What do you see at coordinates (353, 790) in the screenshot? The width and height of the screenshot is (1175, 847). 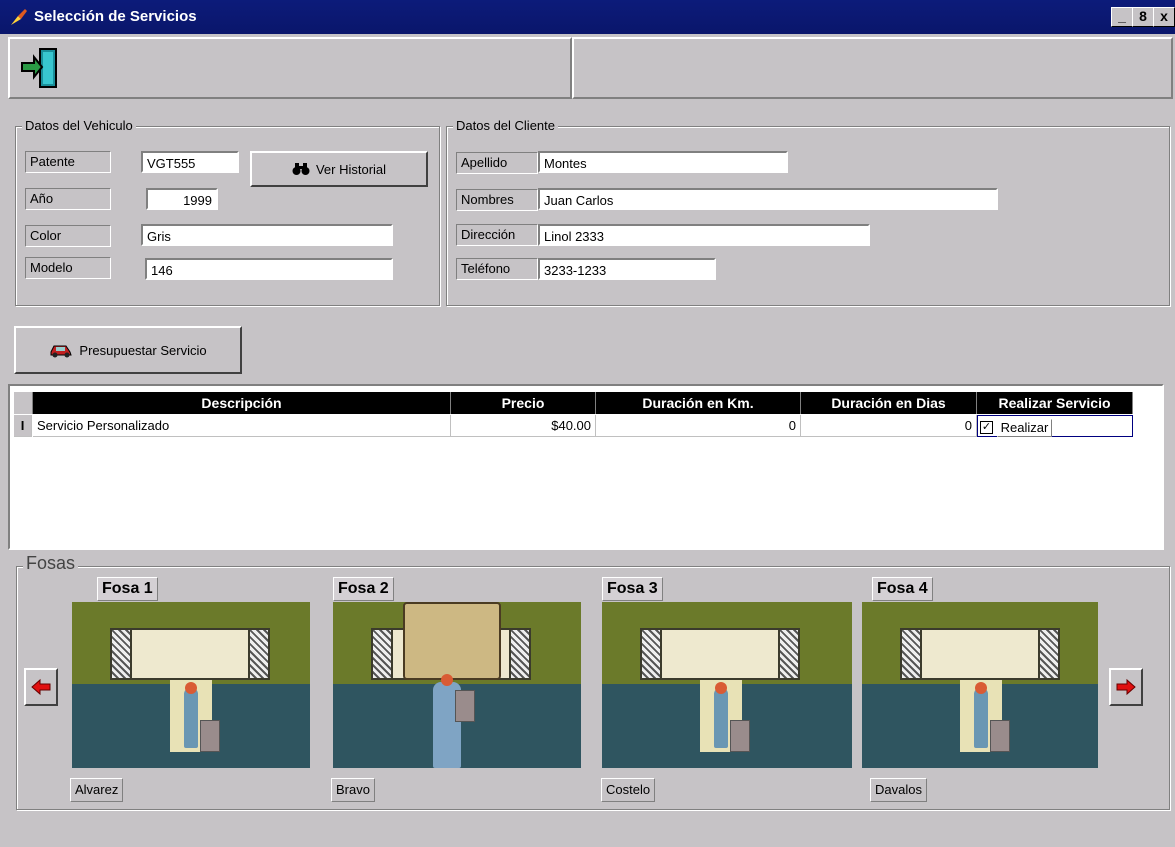 I see `fosa-2-person: Bravo` at bounding box center [353, 790].